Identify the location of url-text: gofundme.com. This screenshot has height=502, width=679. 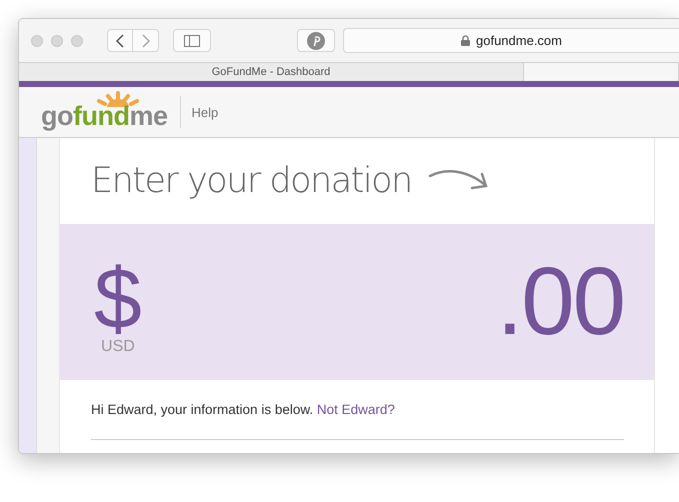
(519, 40).